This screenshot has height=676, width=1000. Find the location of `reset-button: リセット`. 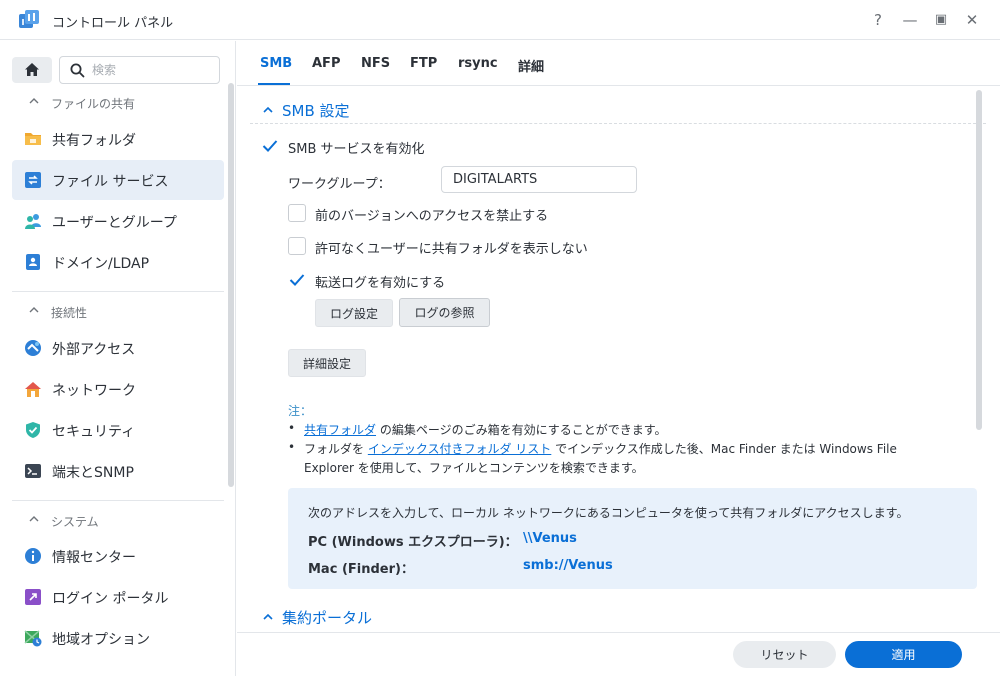

reset-button: リセット is located at coordinates (784, 654).